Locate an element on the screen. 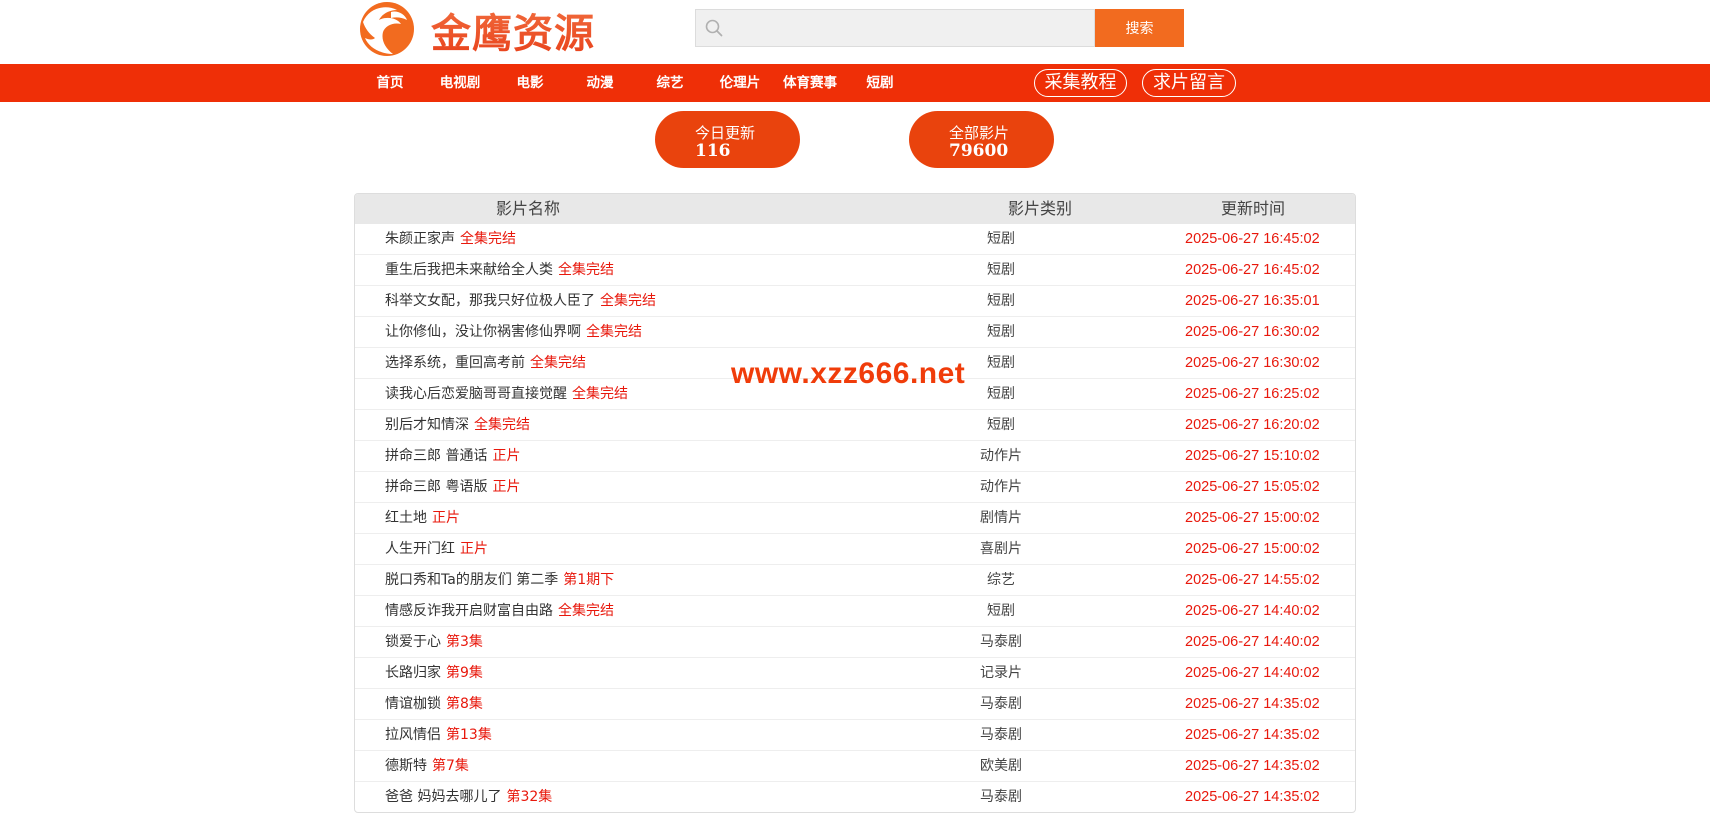 Image resolution: width=1710 pixels, height=813 pixels. movie-title-link: 情谊枷锁 第8集 is located at coordinates (434, 704).